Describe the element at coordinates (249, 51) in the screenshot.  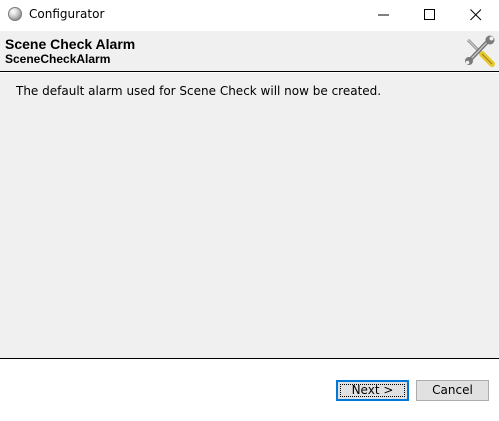
I see `wizard-header: Scene Check Alarm SceneCheckAlarm` at that location.